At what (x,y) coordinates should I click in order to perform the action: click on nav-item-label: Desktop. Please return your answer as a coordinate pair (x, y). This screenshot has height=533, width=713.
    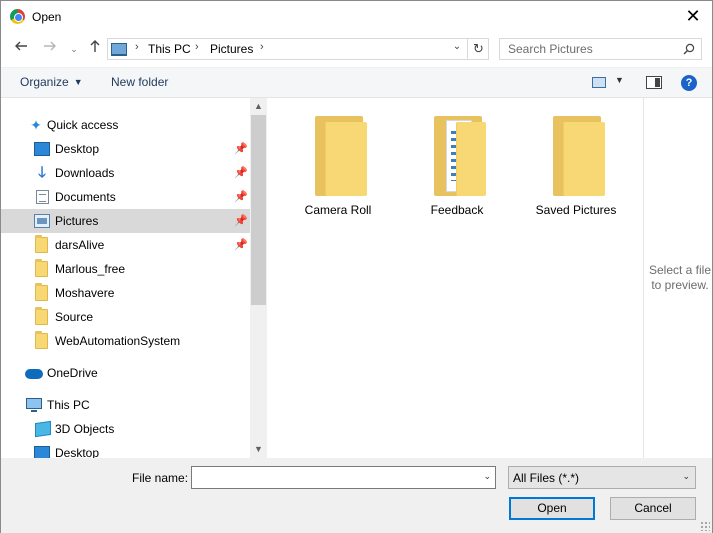
    Looking at the image, I should click on (77, 149).